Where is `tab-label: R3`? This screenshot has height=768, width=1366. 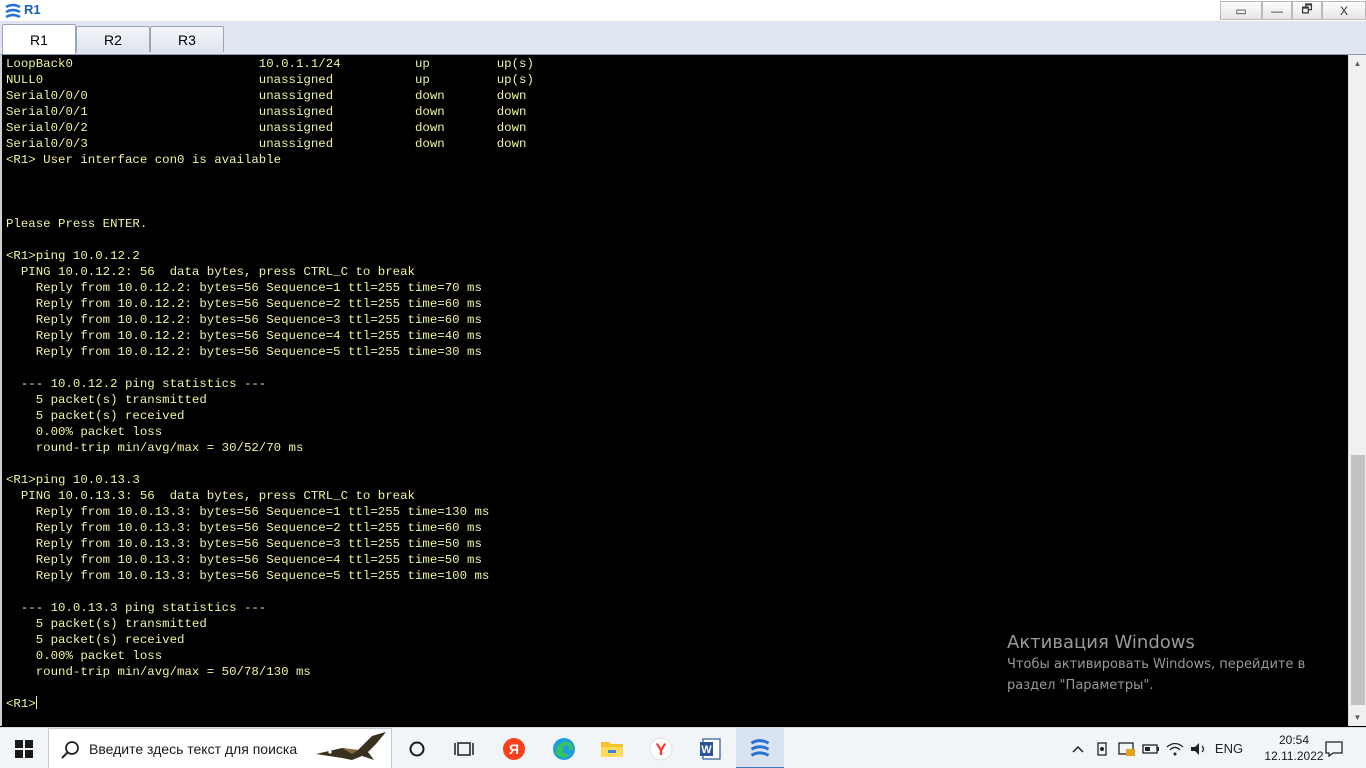
tab-label: R3 is located at coordinates (187, 39).